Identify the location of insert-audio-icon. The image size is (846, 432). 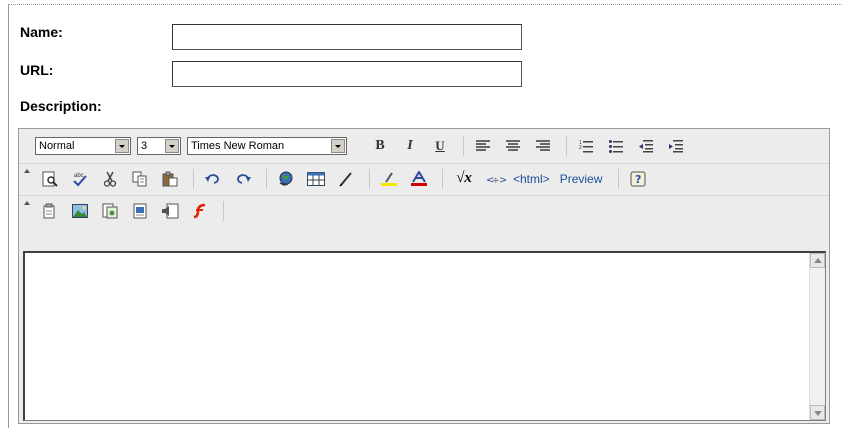
(170, 211).